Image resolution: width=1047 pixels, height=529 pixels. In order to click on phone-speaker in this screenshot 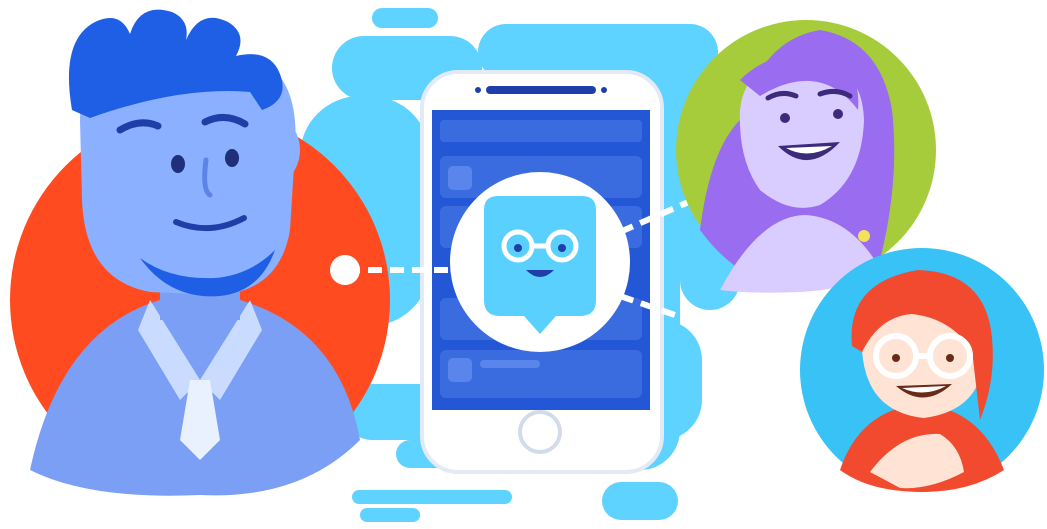, I will do `click(541, 90)`.